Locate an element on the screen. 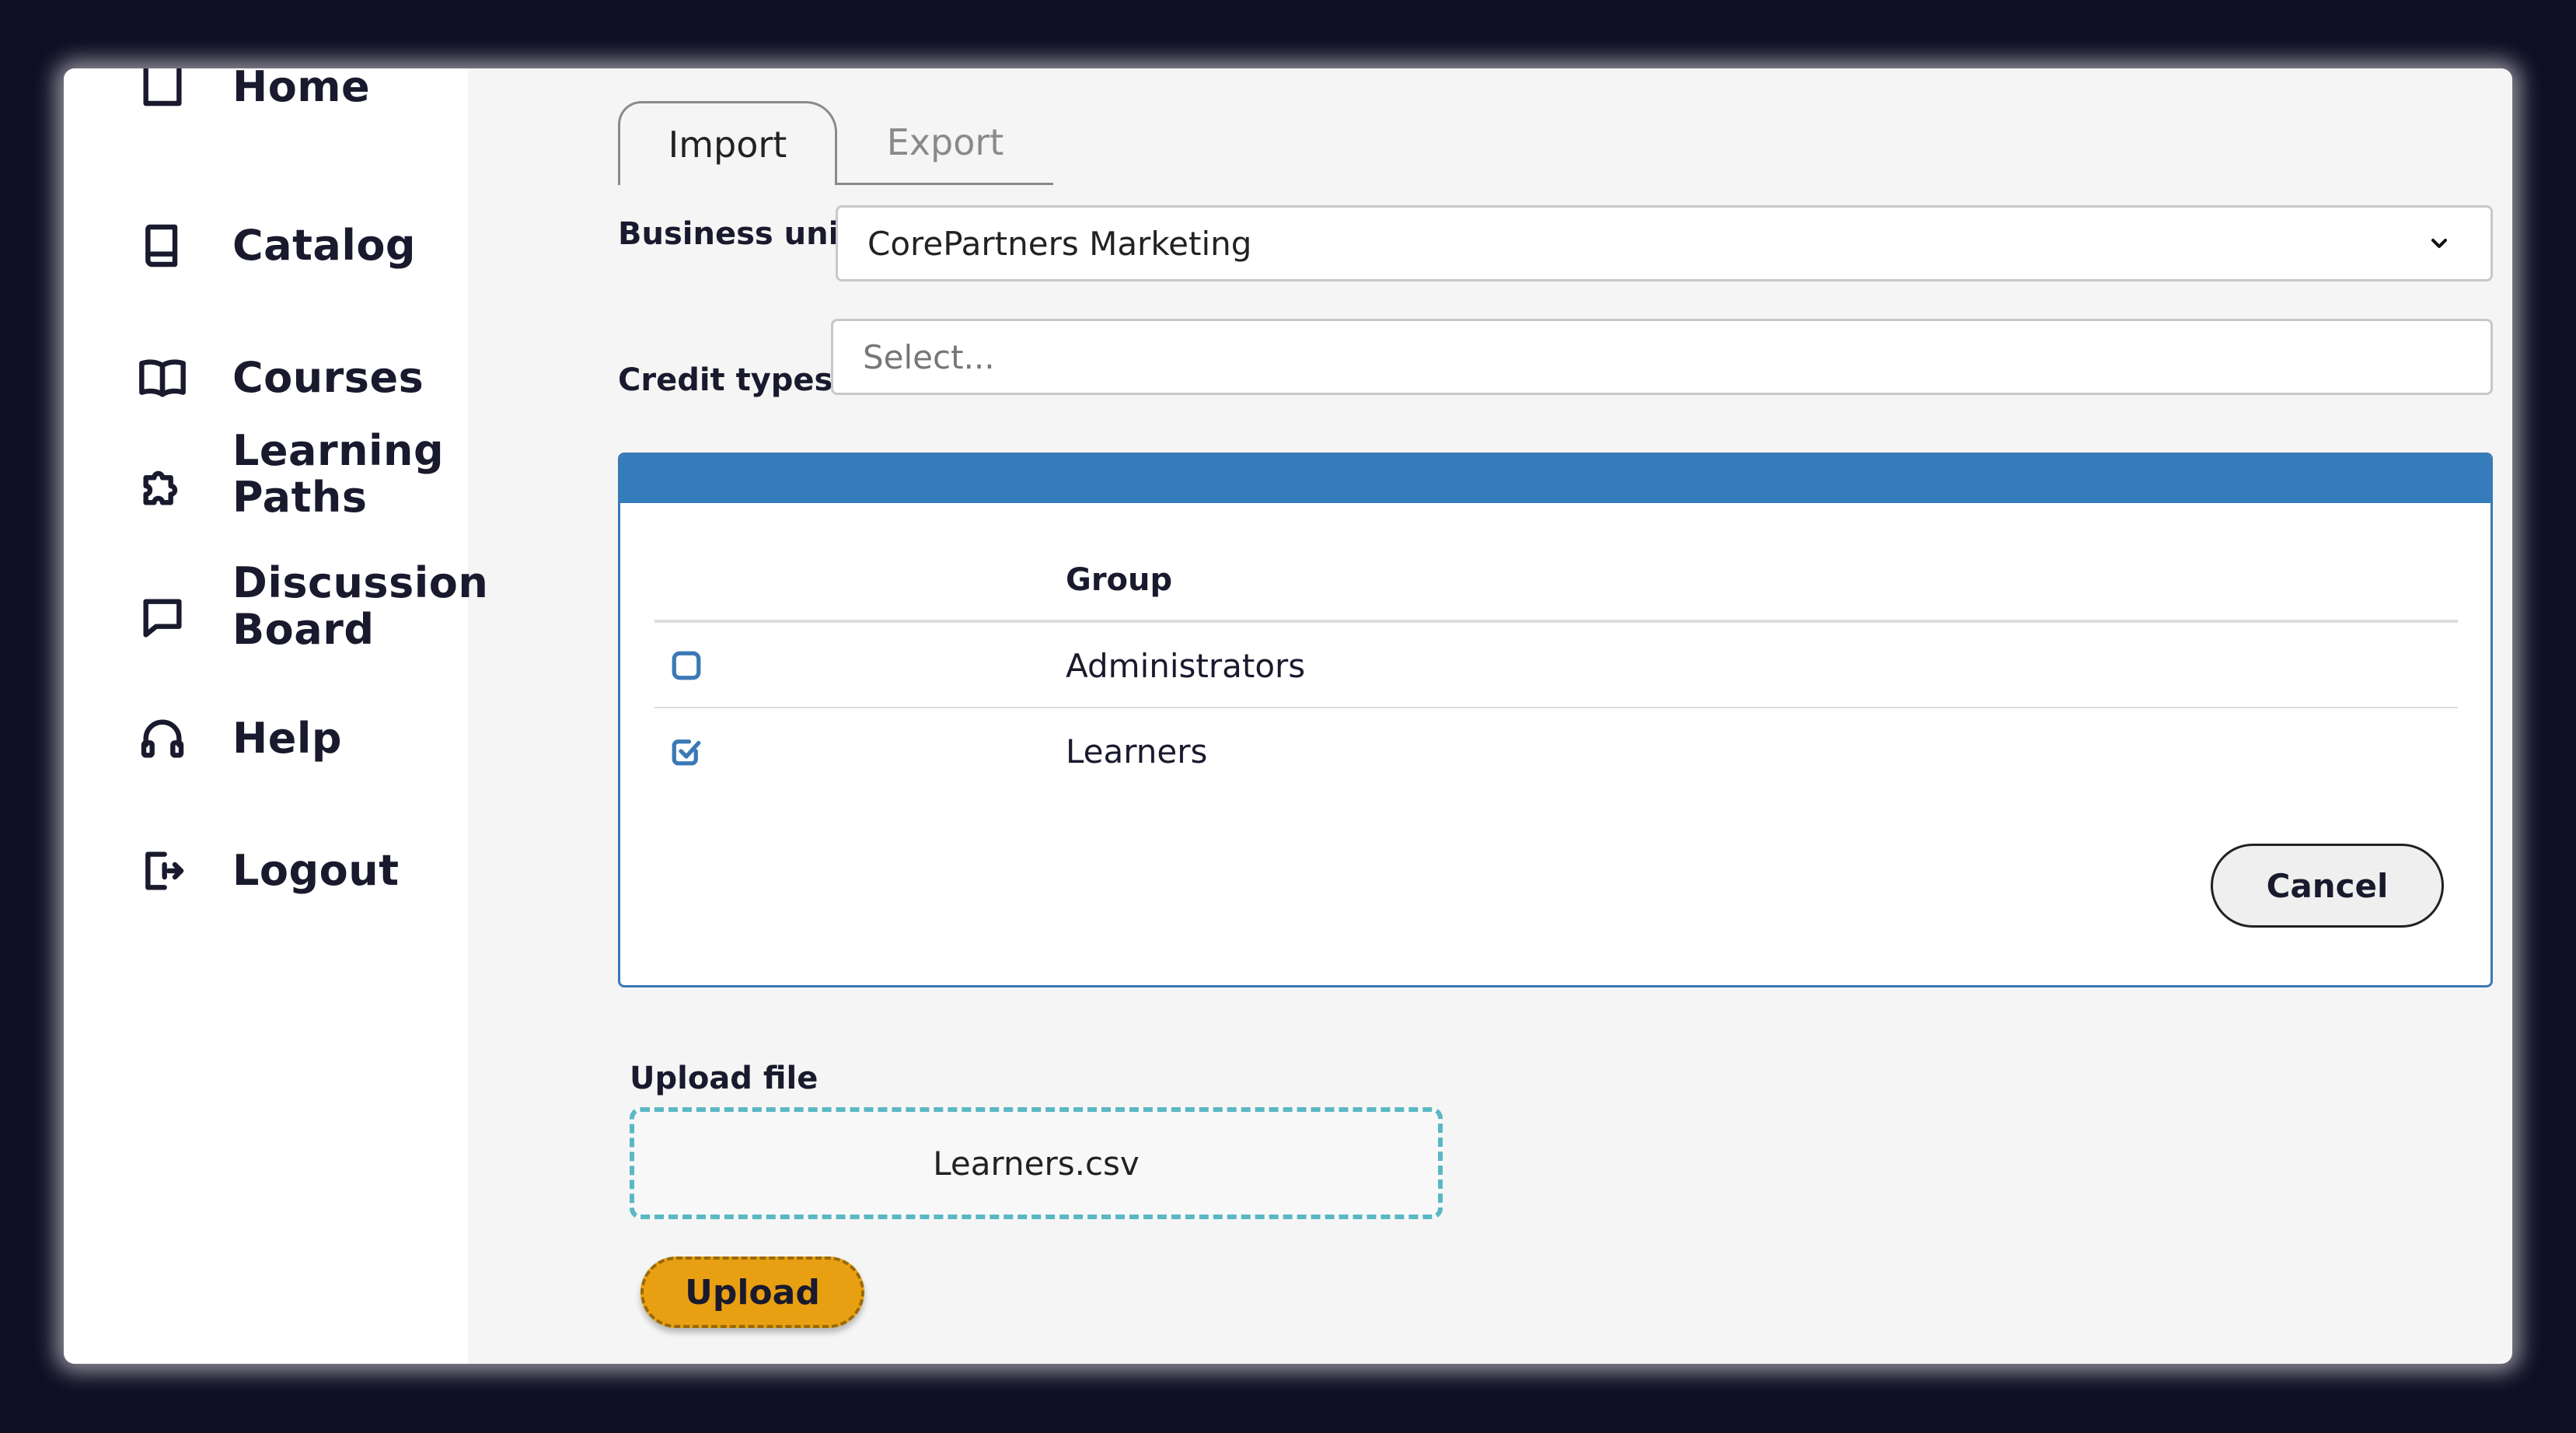 Image resolution: width=2576 pixels, height=1433 pixels. file-dropzone: Learners.csv is located at coordinates (1037, 1163).